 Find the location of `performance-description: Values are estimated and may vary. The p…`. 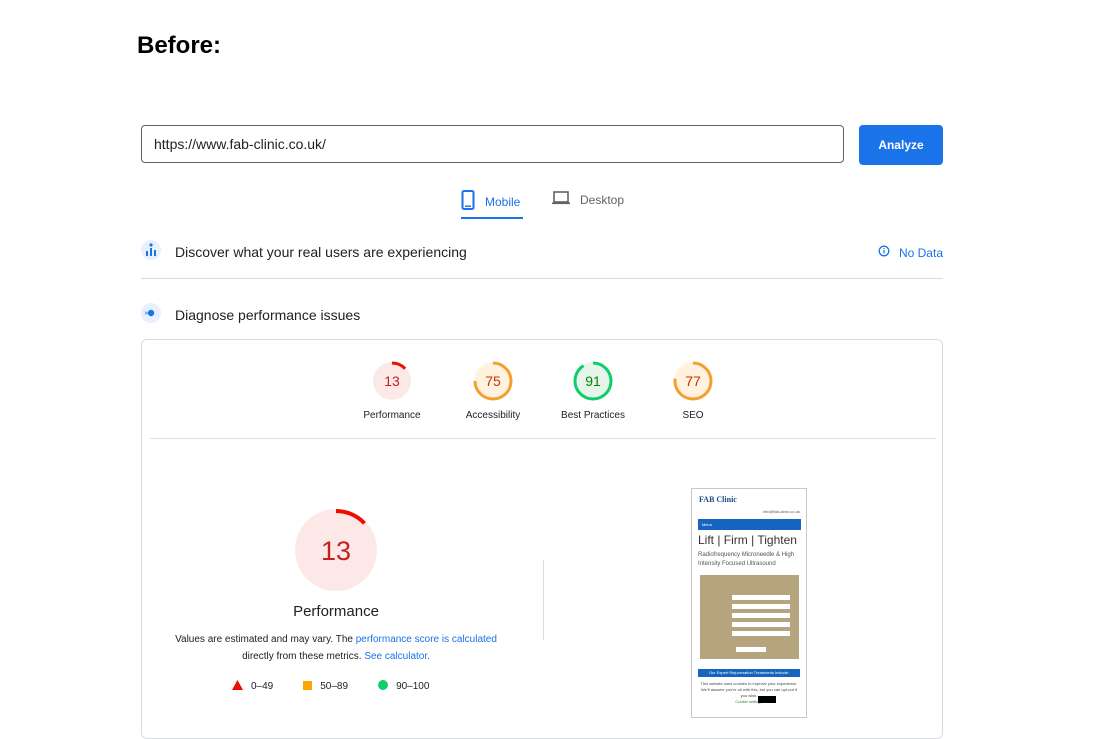

performance-description: Values are estimated and may vary. The p… is located at coordinates (336, 648).